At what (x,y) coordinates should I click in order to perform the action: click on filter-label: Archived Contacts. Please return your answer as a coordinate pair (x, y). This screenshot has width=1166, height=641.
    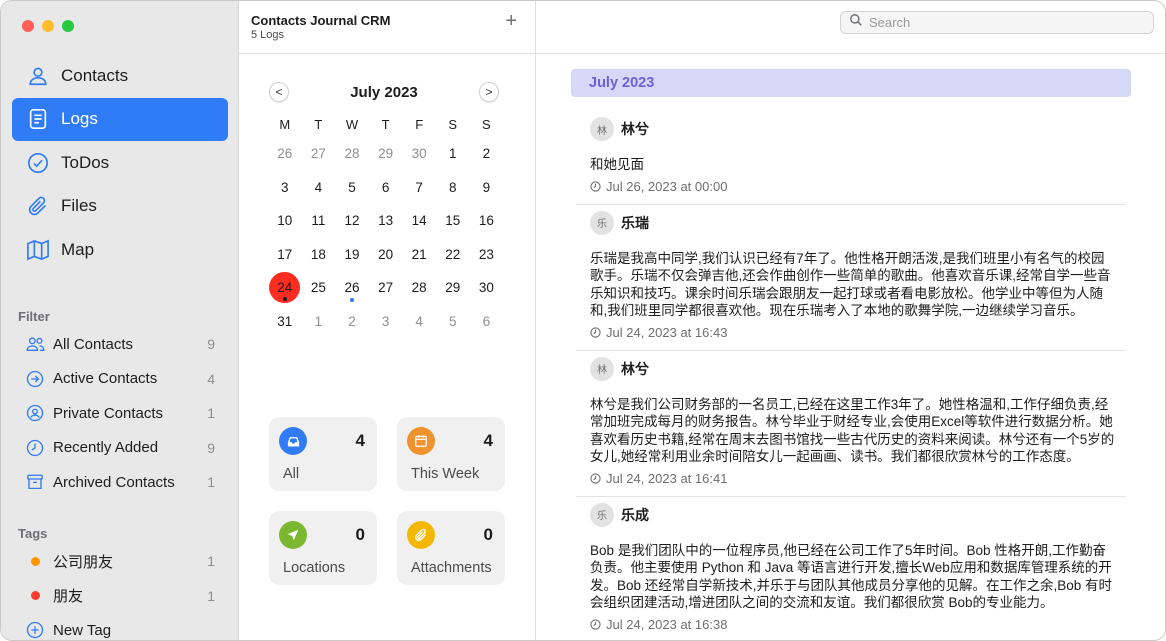
    Looking at the image, I should click on (114, 482).